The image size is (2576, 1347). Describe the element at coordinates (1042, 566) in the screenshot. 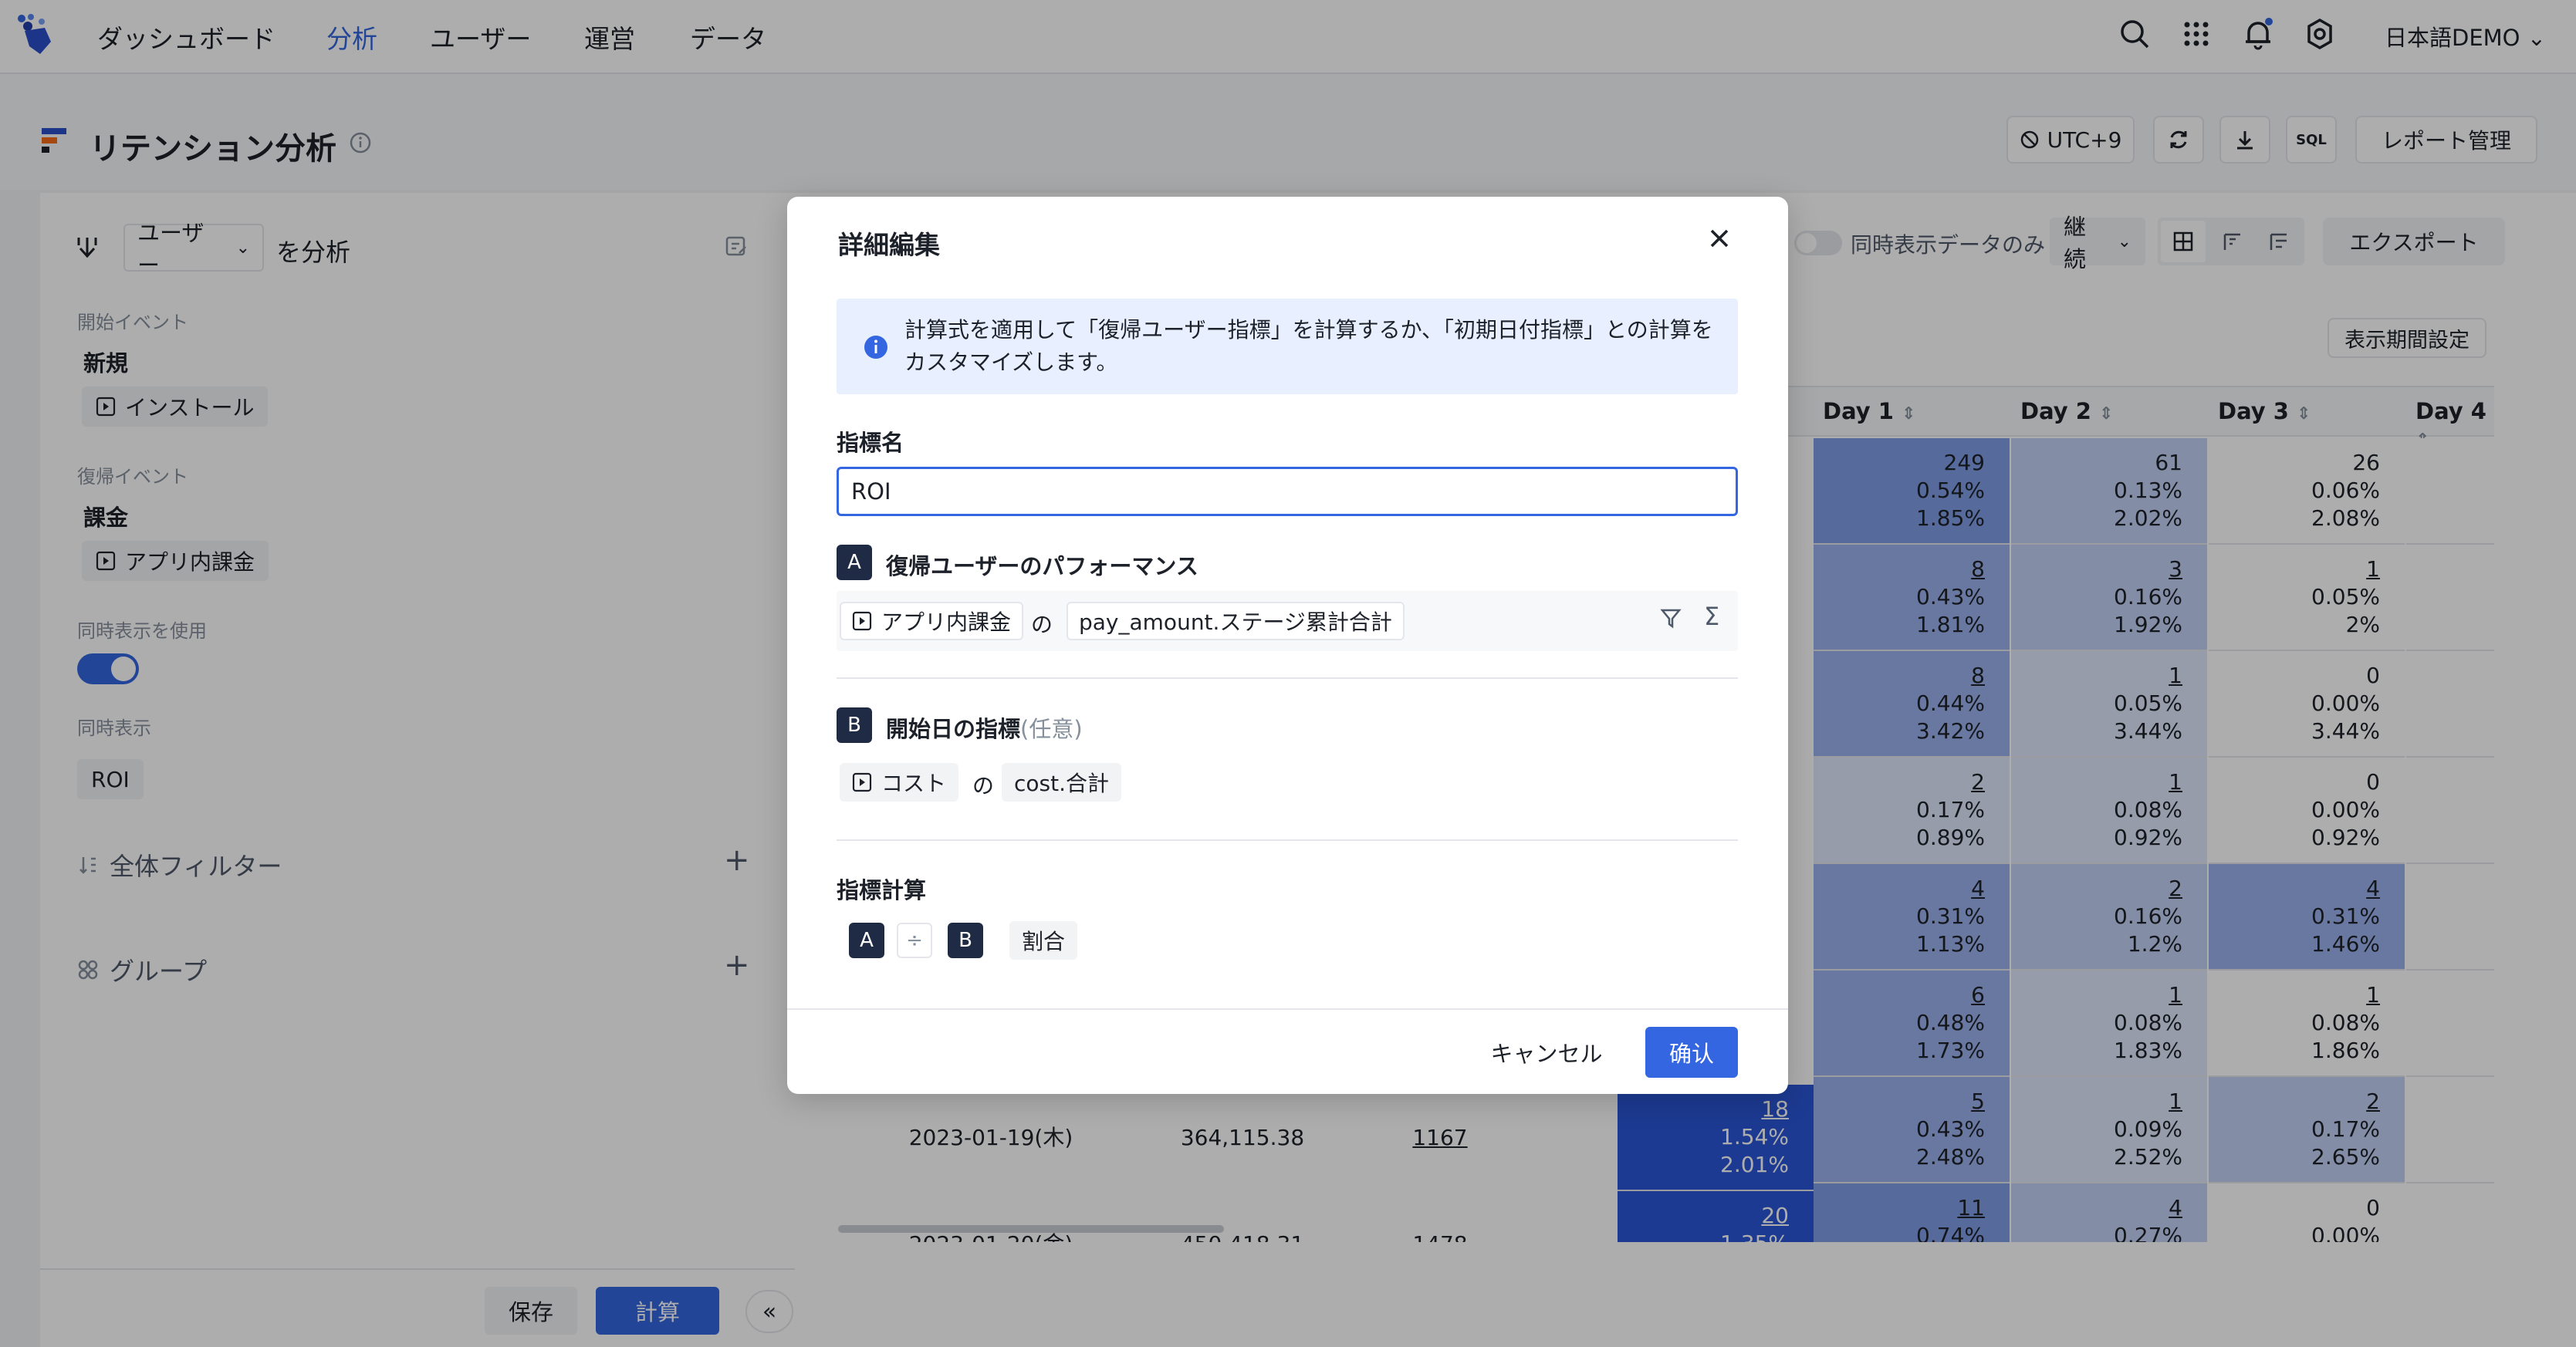

I see `a-title: 復帰ユーザーのパフォーマンス` at that location.